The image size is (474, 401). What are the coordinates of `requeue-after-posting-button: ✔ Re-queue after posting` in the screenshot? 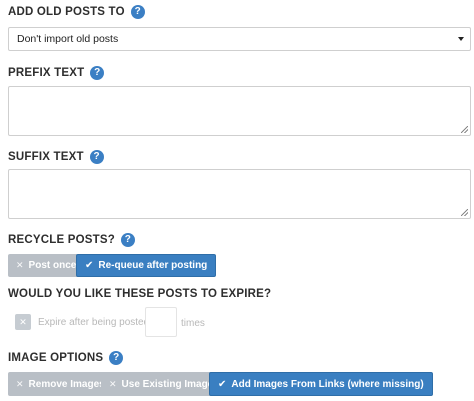 It's located at (146, 265).